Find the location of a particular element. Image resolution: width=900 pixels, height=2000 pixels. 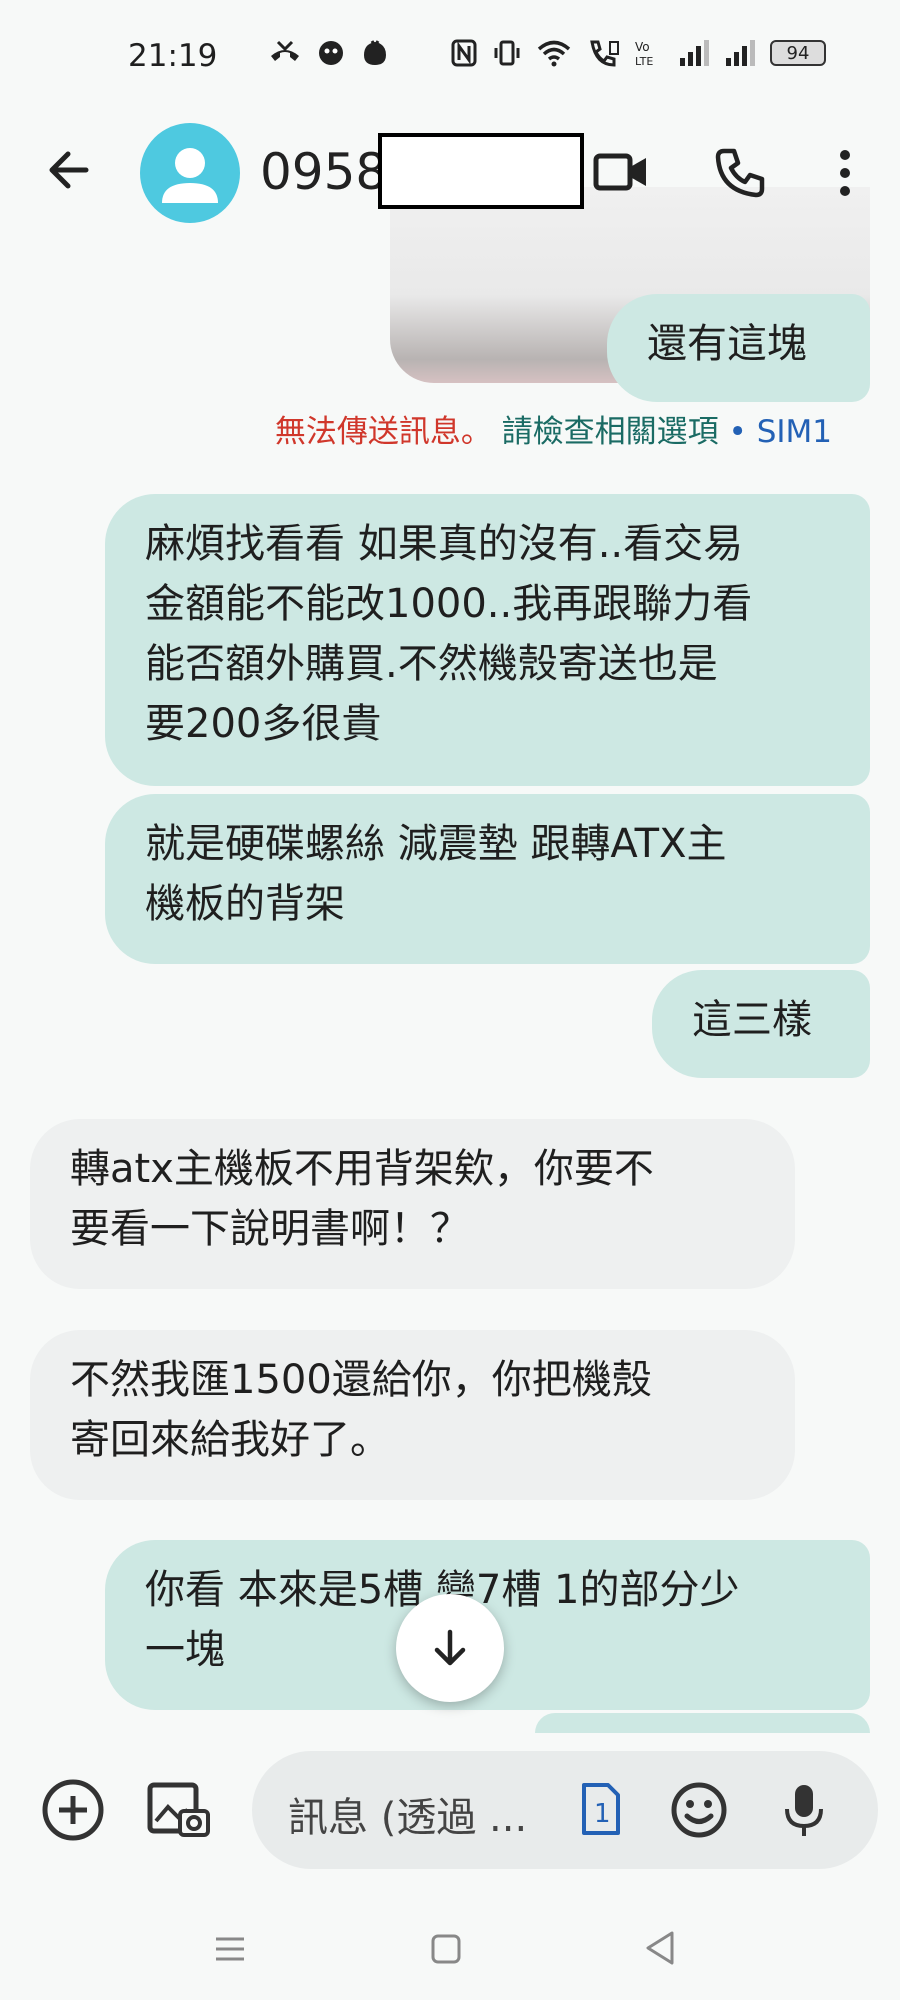

arrow-down-icon is located at coordinates (450, 1647).